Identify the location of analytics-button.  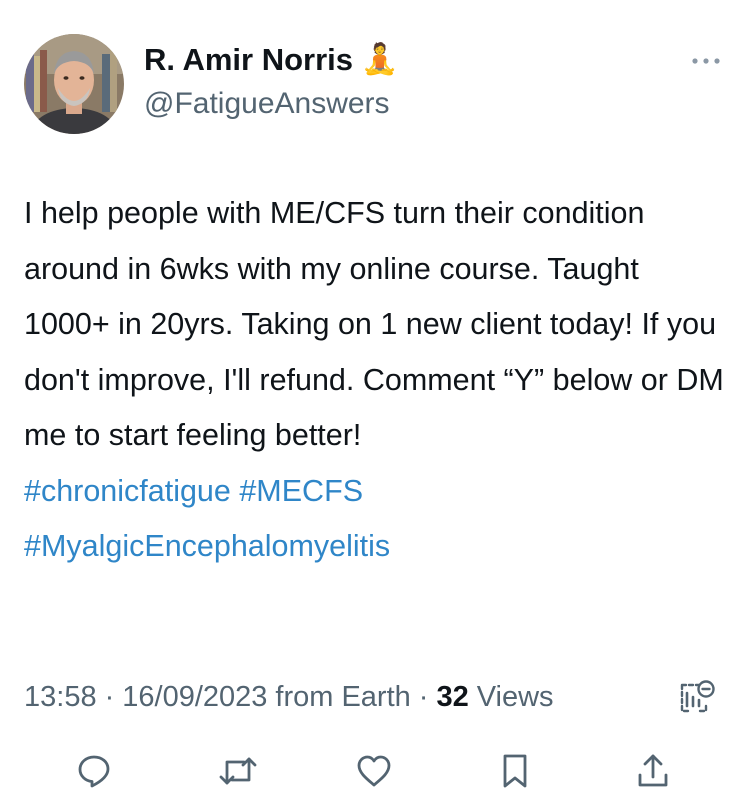
(696, 698).